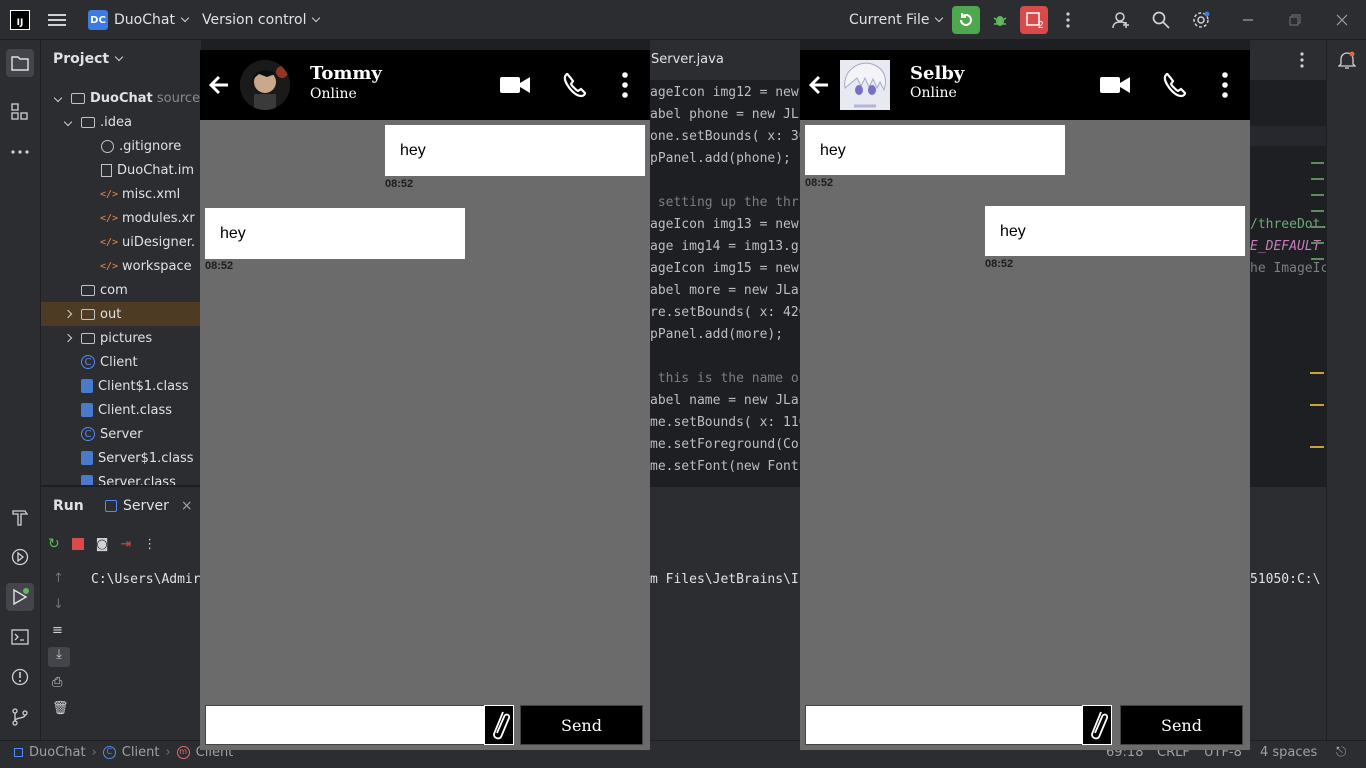 This screenshot has height=768, width=1366. I want to click on code-line: me.setFont(new Font, so click(724, 466).